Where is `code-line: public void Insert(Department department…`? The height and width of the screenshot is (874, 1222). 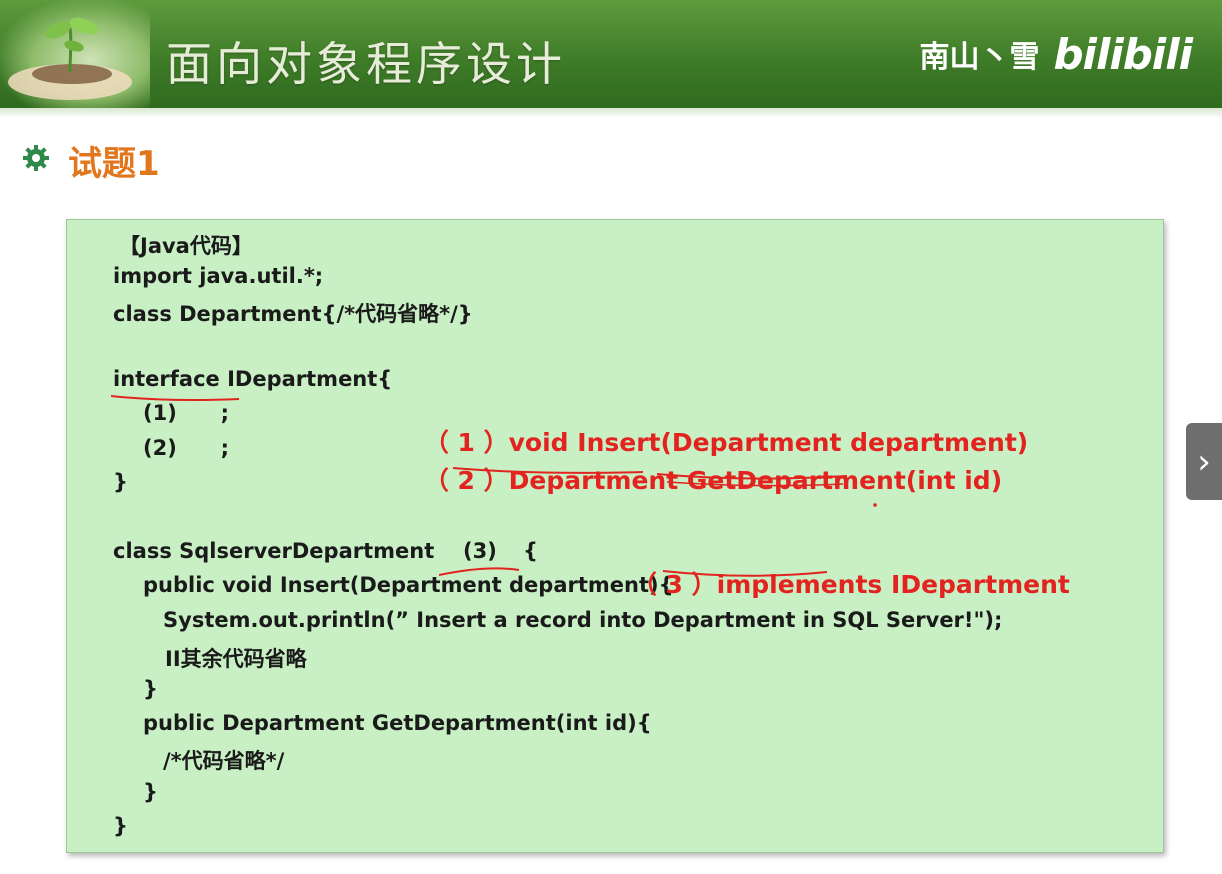 code-line: public void Insert(Department department… is located at coordinates (408, 585).